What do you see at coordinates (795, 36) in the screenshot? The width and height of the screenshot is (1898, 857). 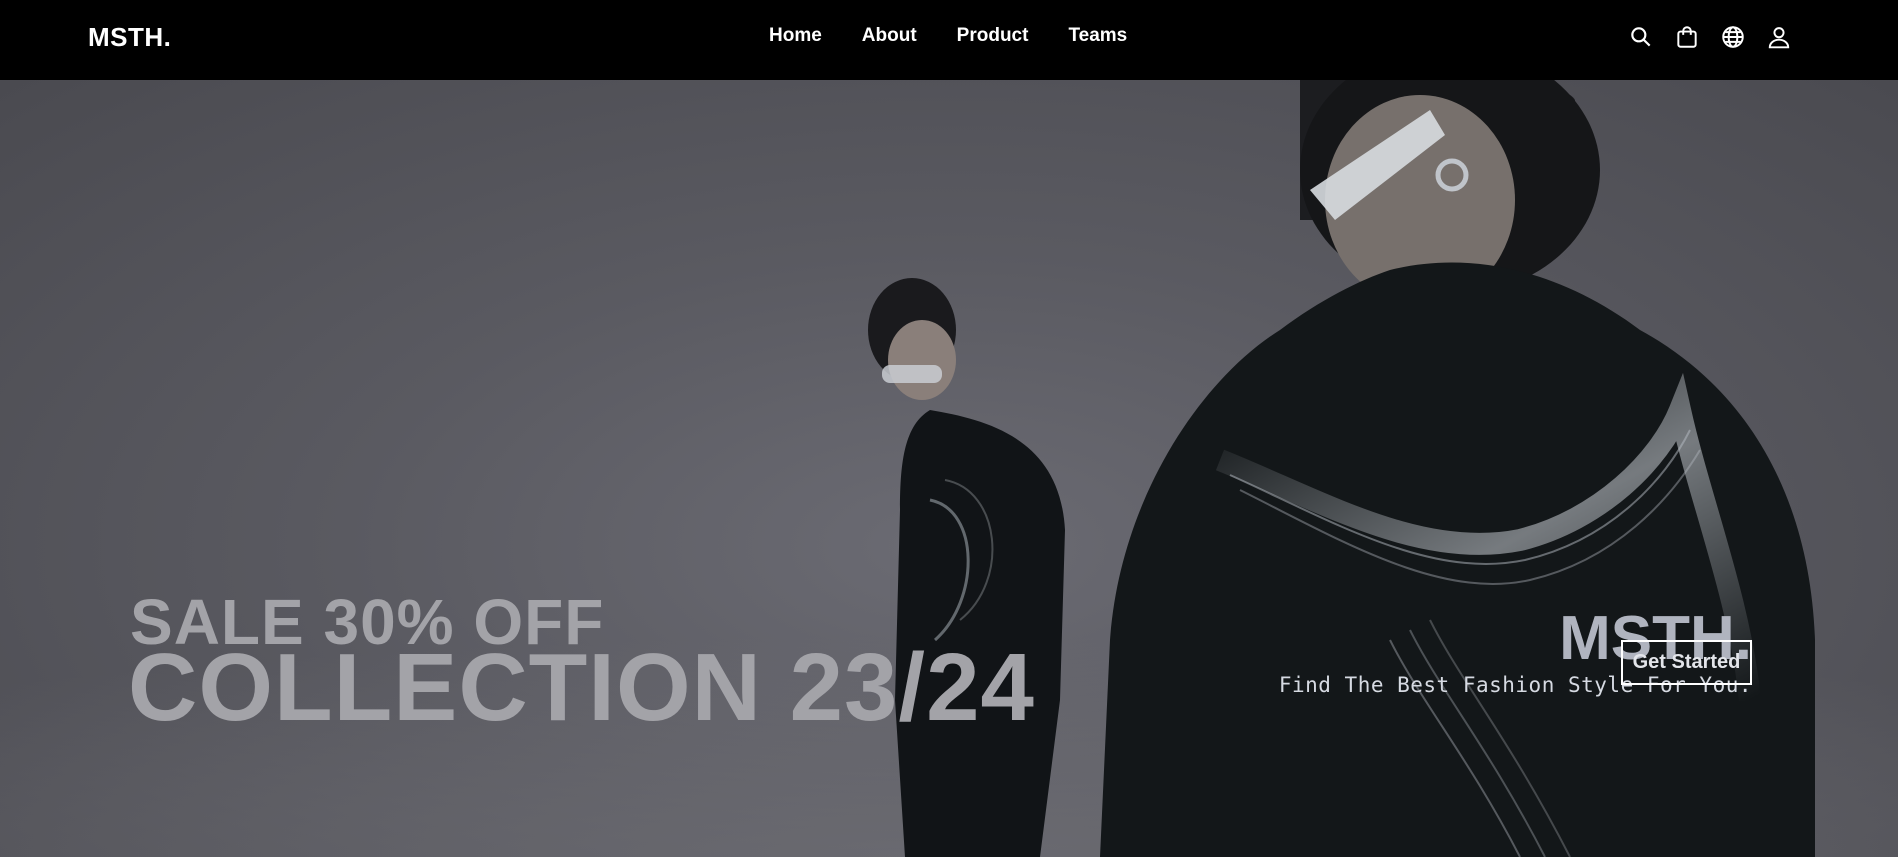 I see `nav-link-home: Home` at bounding box center [795, 36].